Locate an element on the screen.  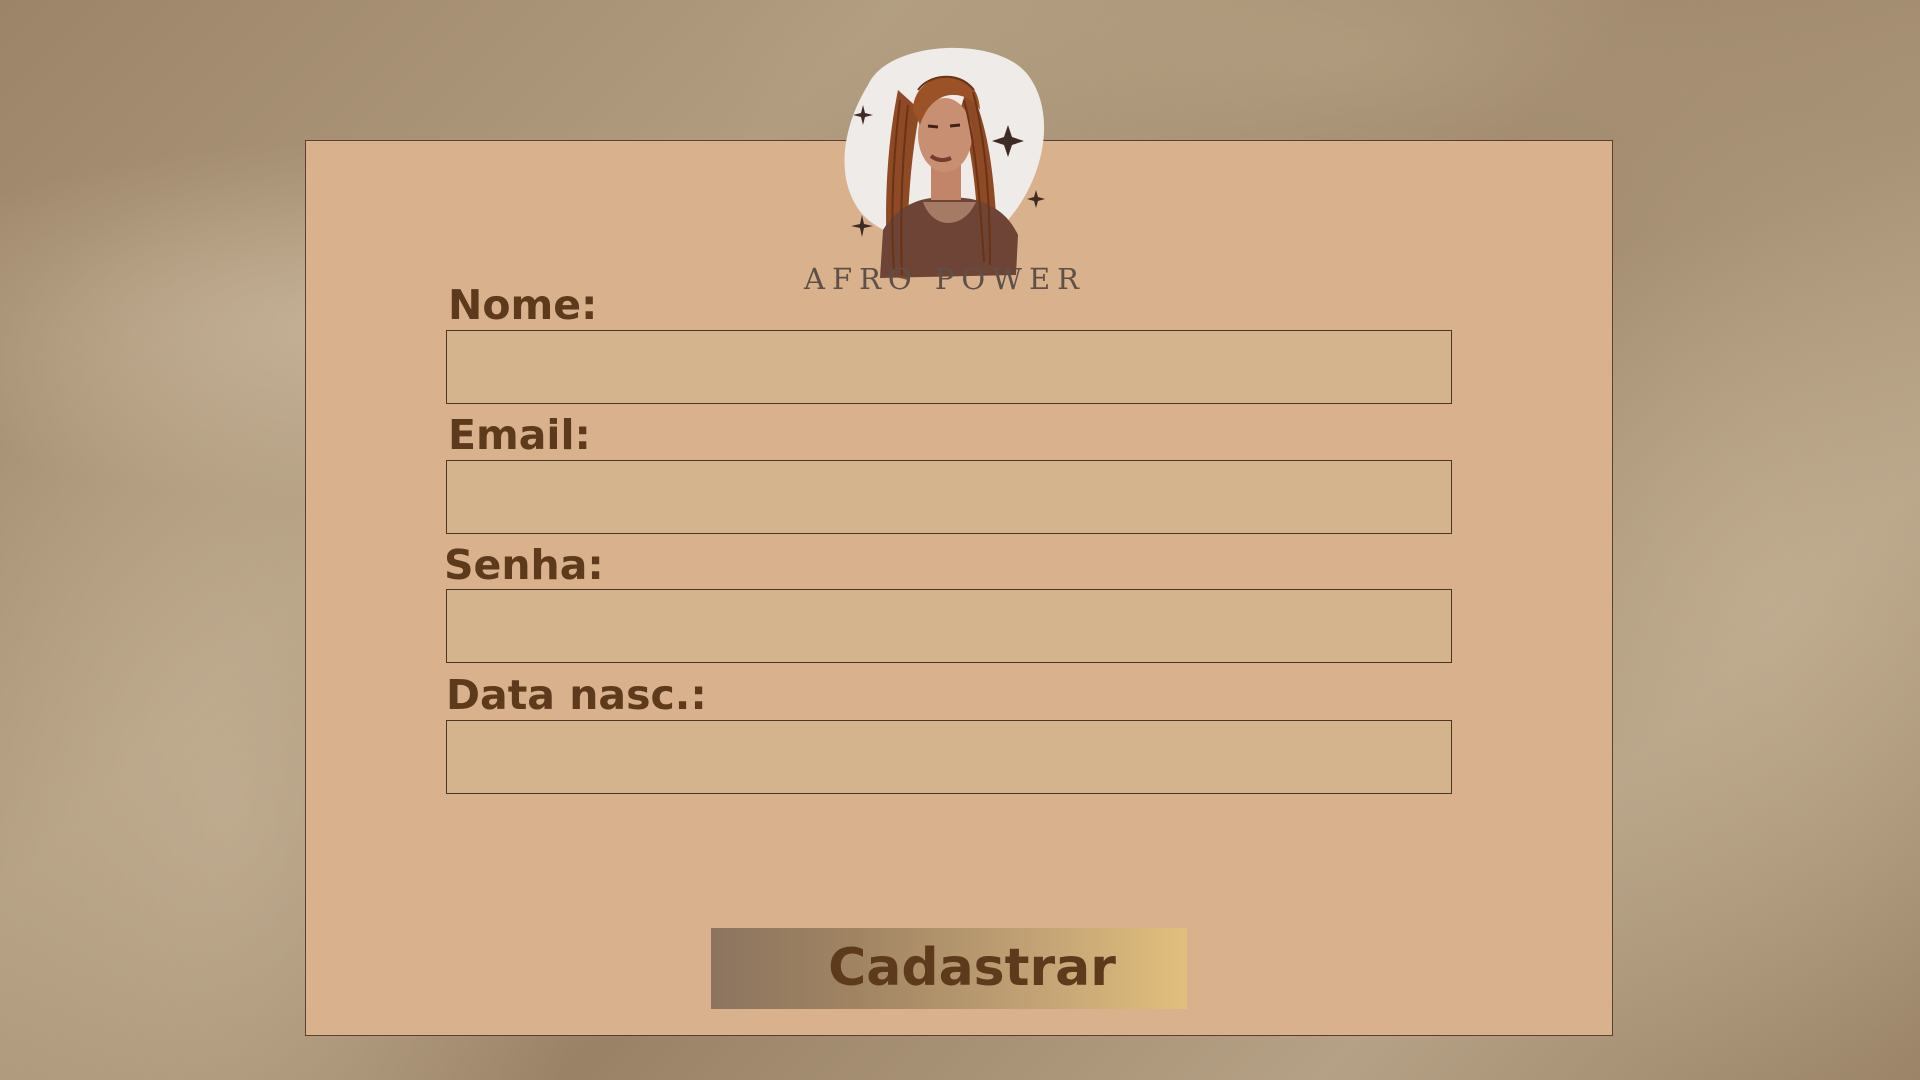
name-label: Nome: is located at coordinates (523, 305).